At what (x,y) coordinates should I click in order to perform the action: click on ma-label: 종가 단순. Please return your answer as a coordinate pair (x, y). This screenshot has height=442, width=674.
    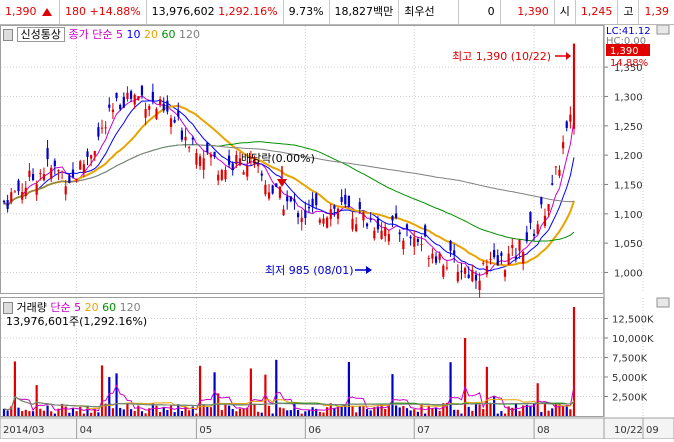
    Looking at the image, I should click on (90, 34).